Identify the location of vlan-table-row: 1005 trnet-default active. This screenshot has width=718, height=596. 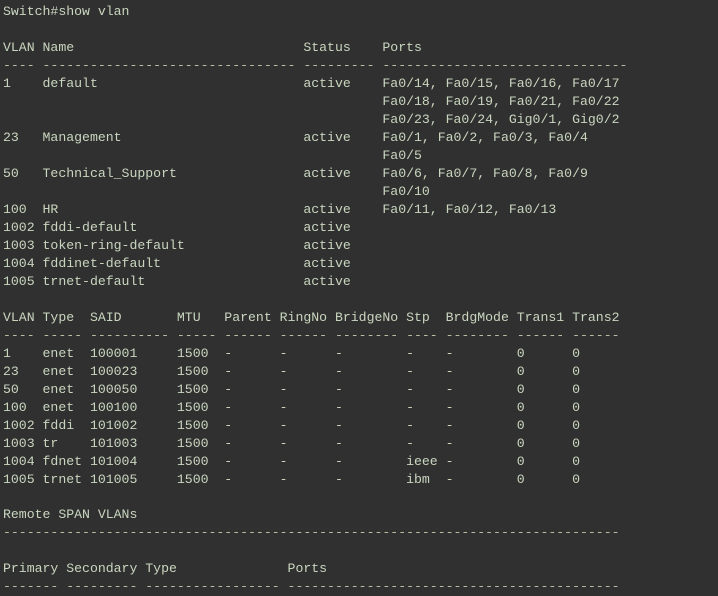
(177, 281).